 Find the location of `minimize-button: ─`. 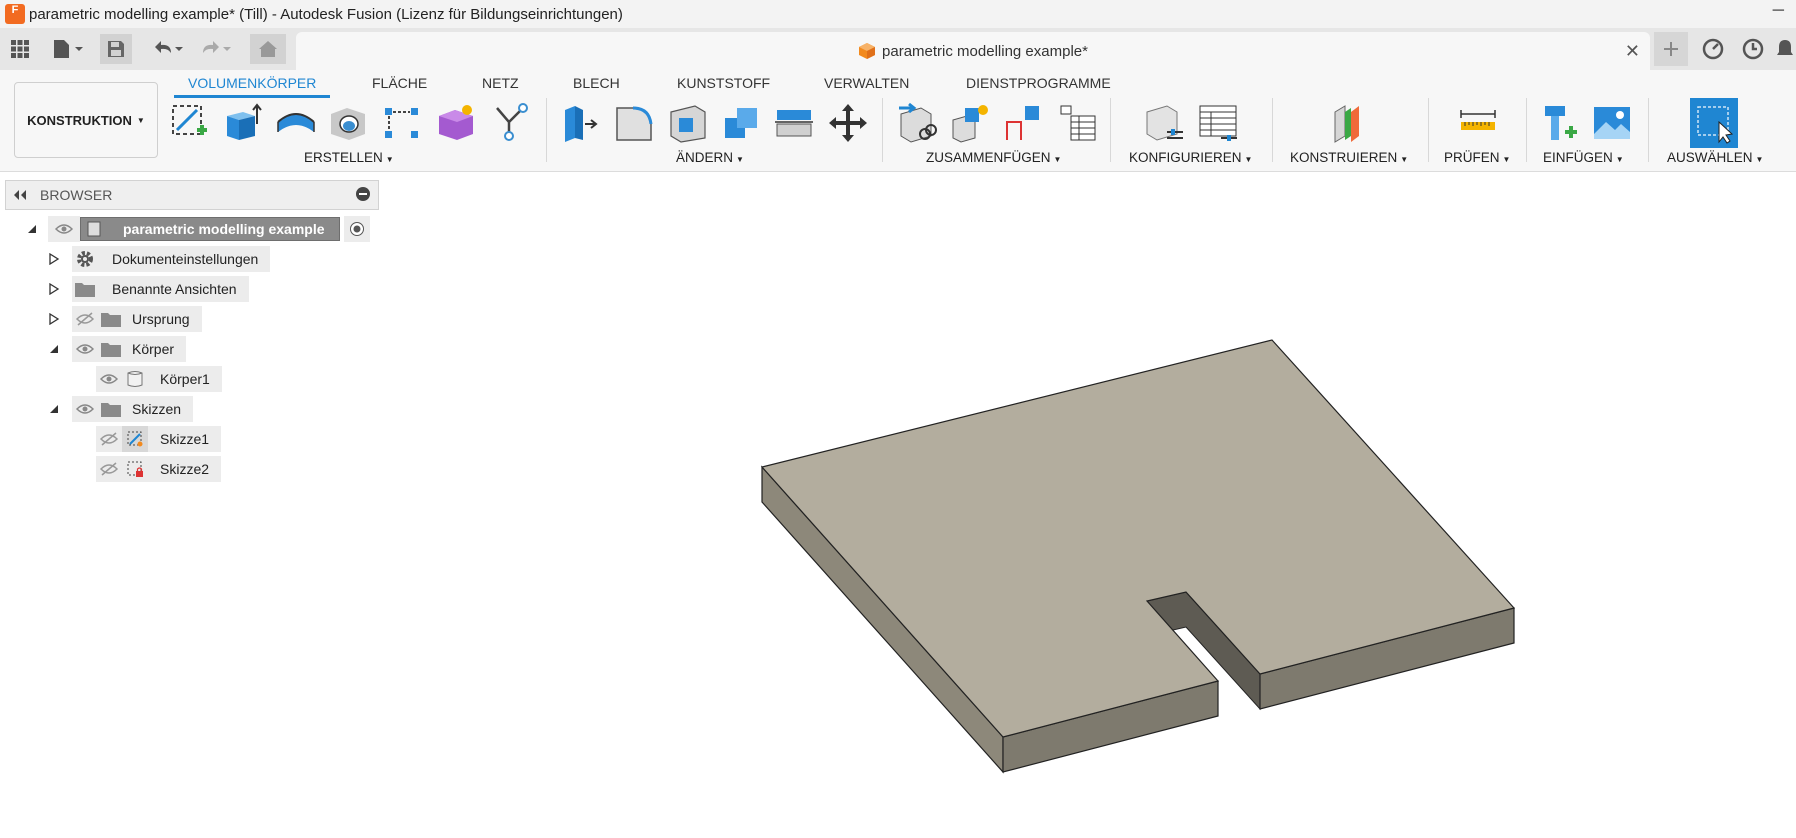

minimize-button: ─ is located at coordinates (1778, 11).